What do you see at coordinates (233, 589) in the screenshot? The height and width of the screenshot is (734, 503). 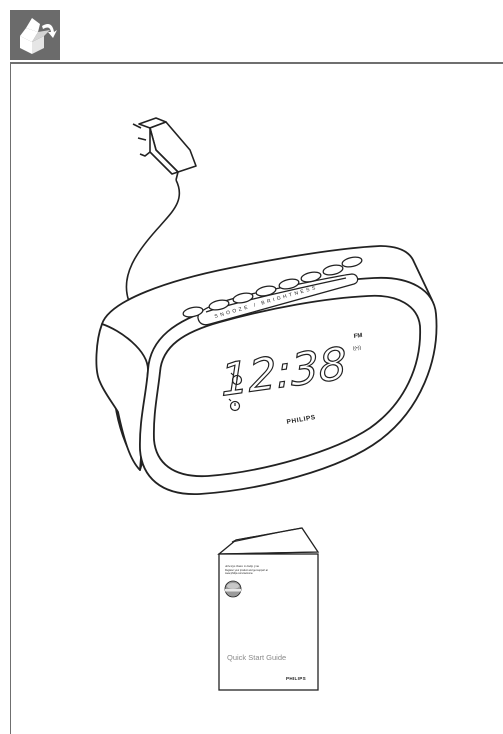 I see `product-badge` at bounding box center [233, 589].